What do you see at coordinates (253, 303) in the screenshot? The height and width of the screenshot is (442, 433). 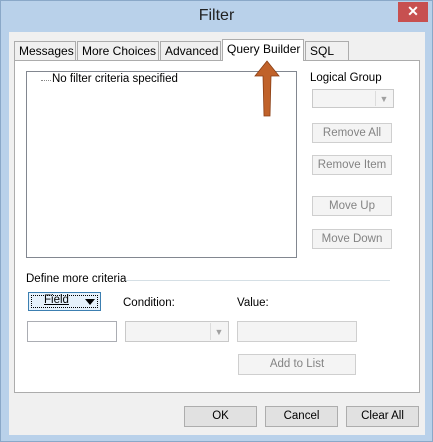 I see `value-label: Value:` at bounding box center [253, 303].